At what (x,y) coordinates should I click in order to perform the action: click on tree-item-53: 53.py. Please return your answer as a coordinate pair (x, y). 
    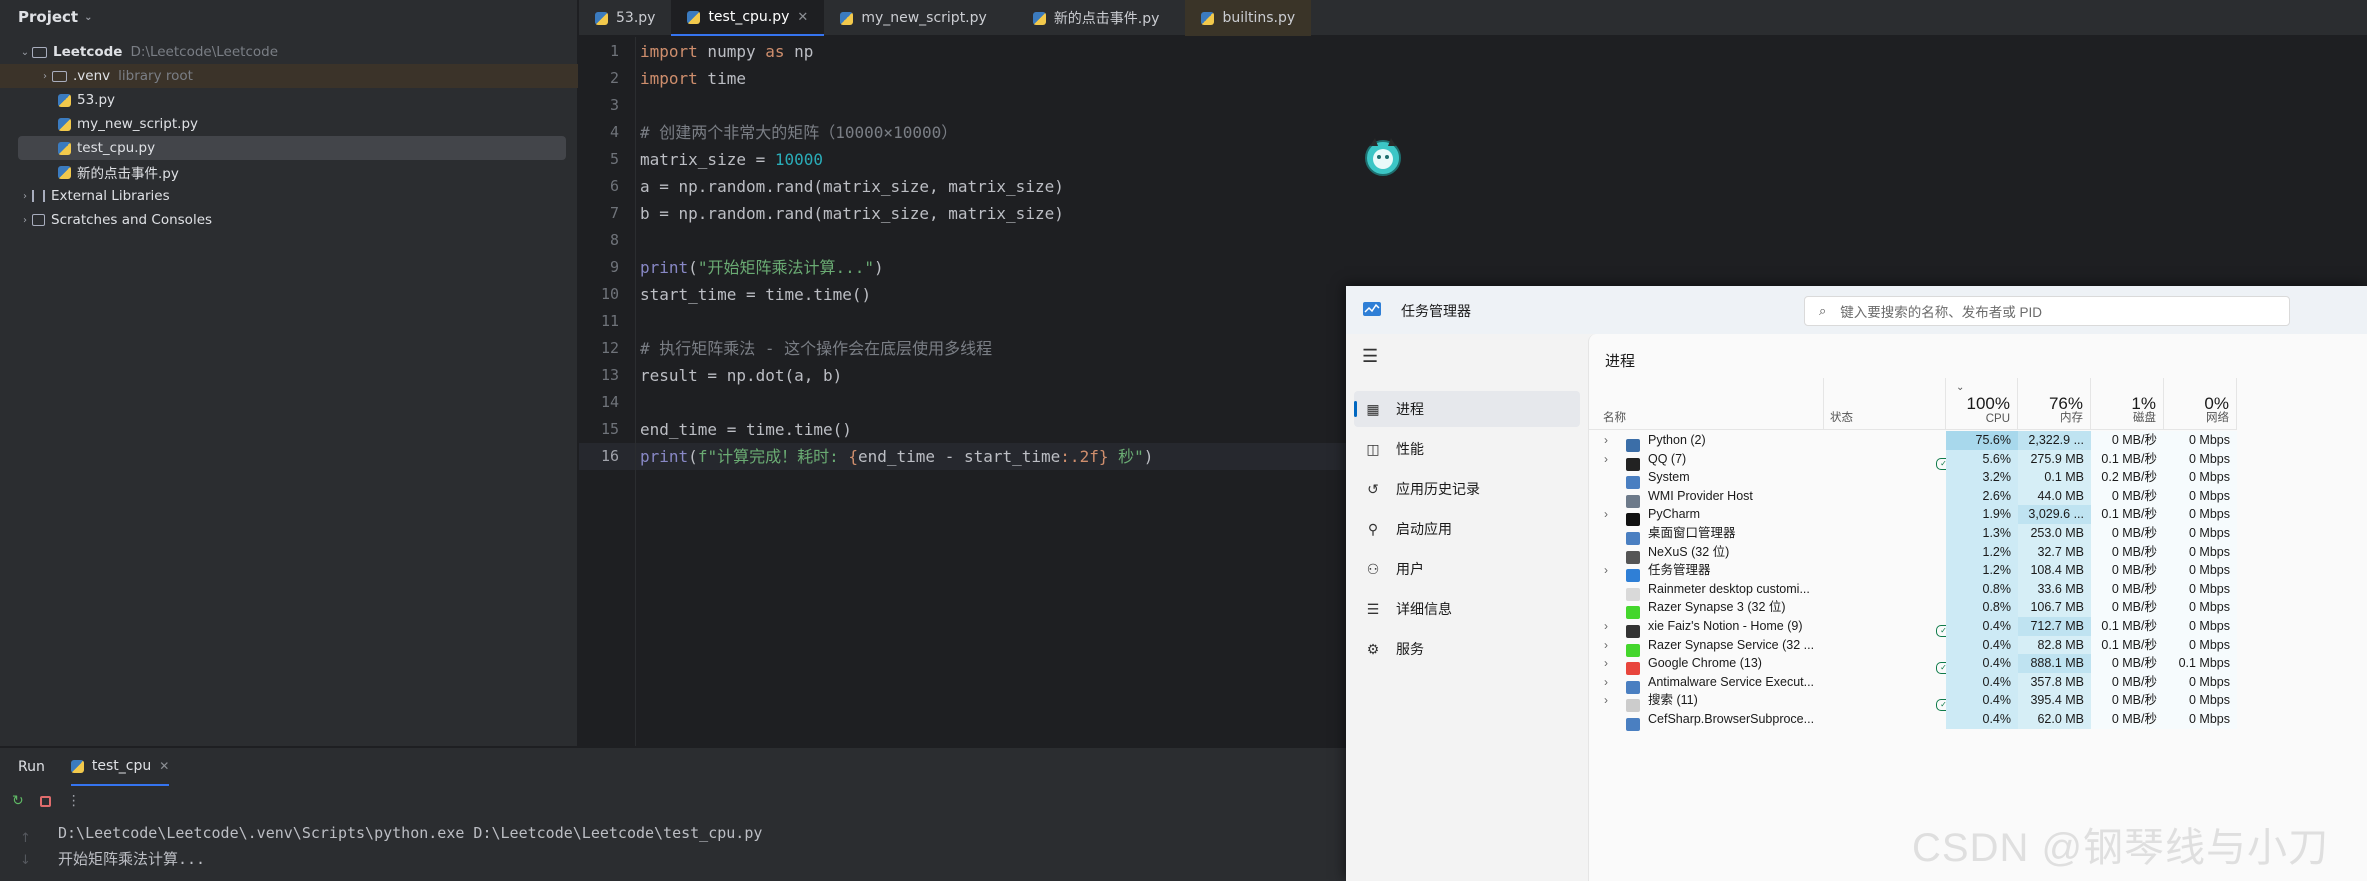
    Looking at the image, I should click on (57, 100).